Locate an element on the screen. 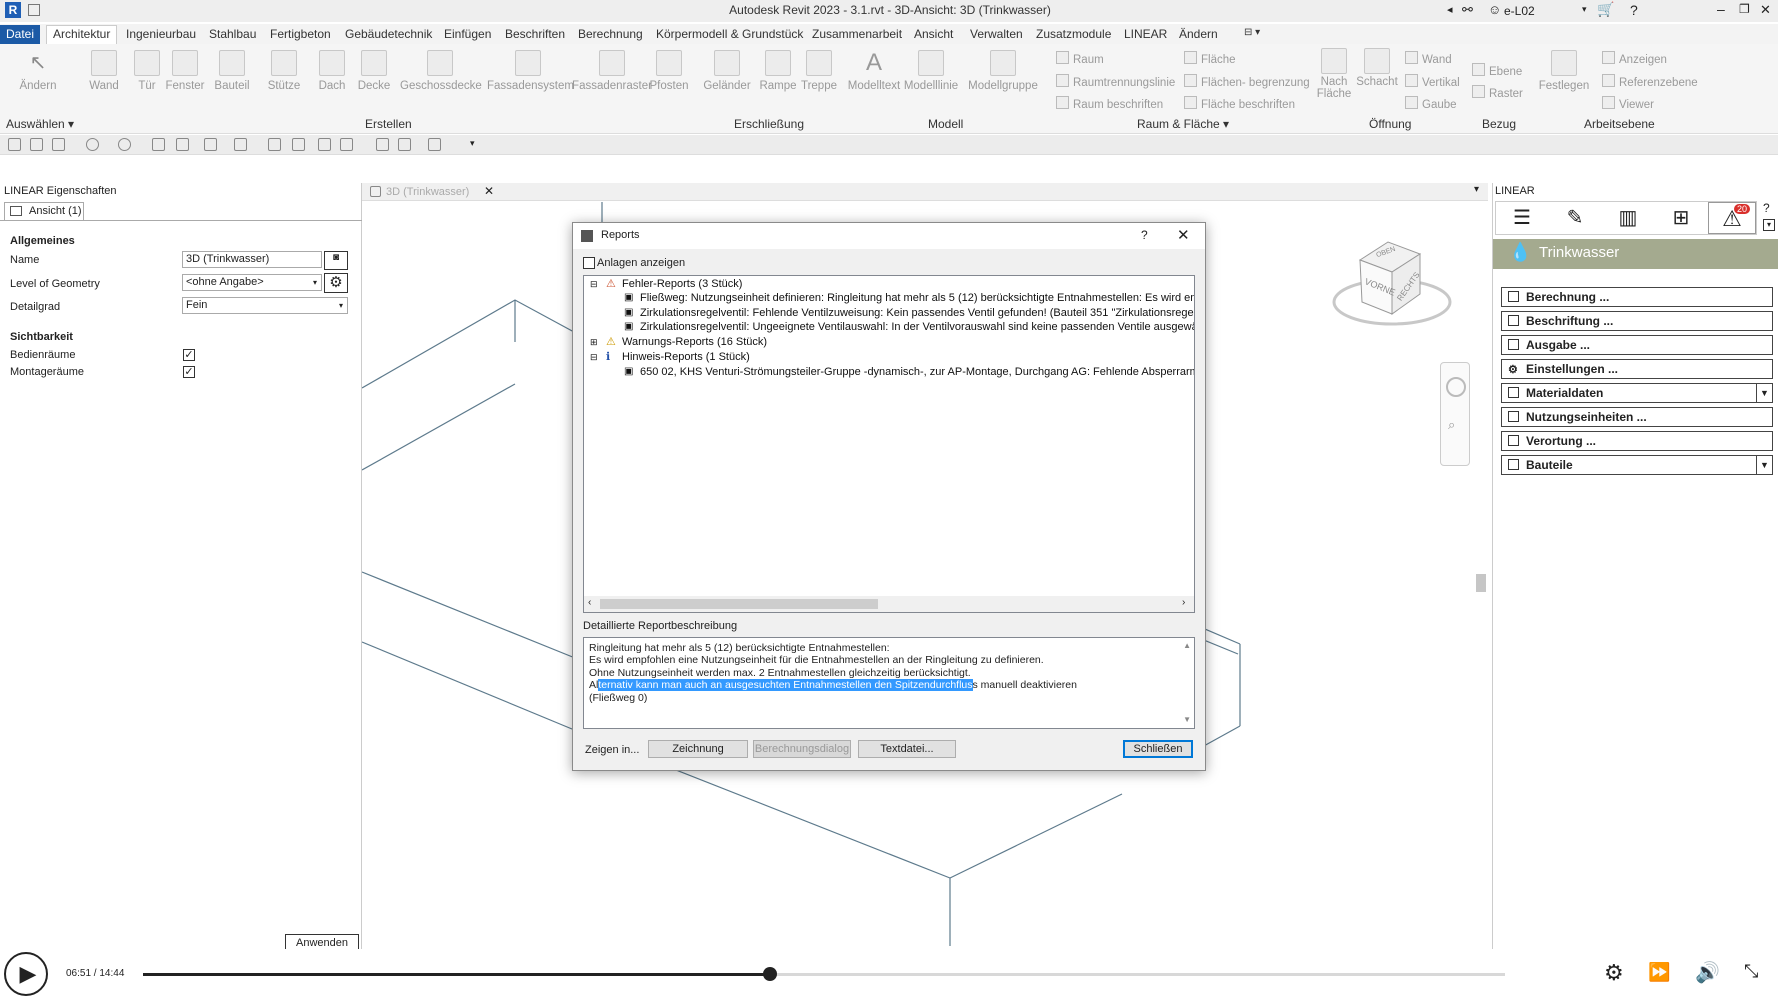 The image size is (1778, 1000). menu-linear: LINEAR is located at coordinates (1145, 34).